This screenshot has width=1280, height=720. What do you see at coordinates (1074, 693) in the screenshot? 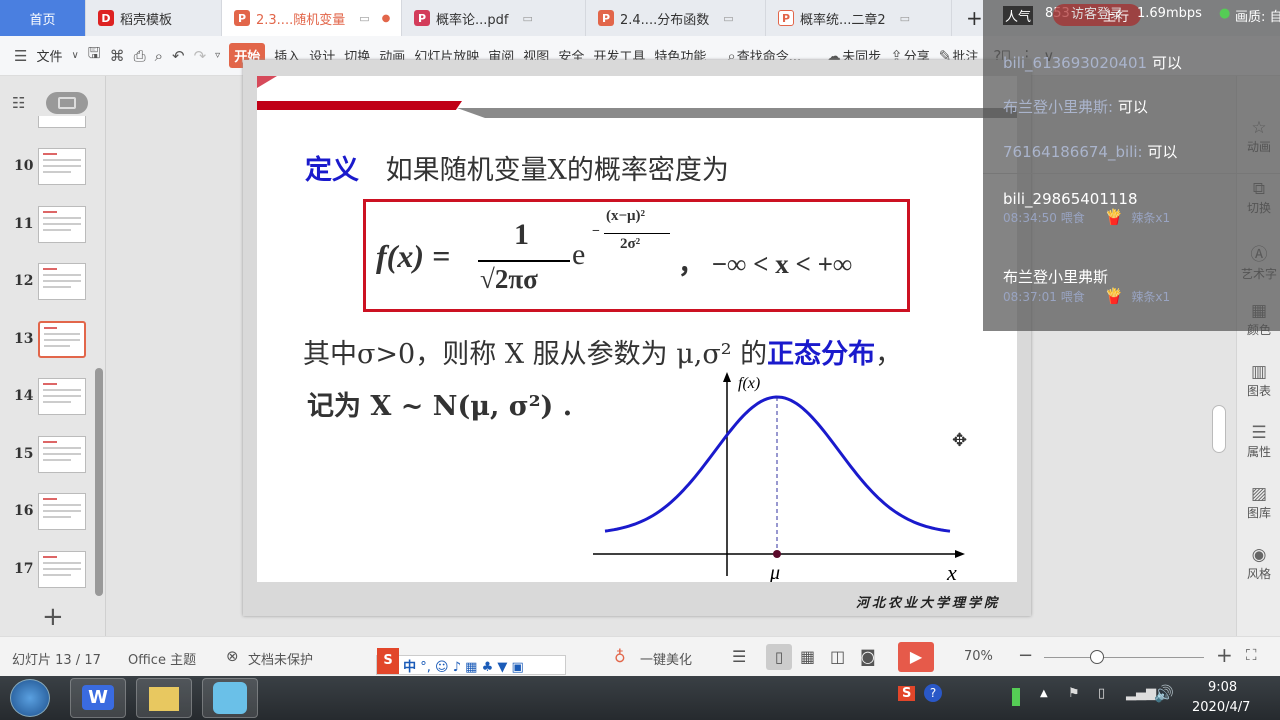
I see `action-center-icon: ⚑` at bounding box center [1074, 693].